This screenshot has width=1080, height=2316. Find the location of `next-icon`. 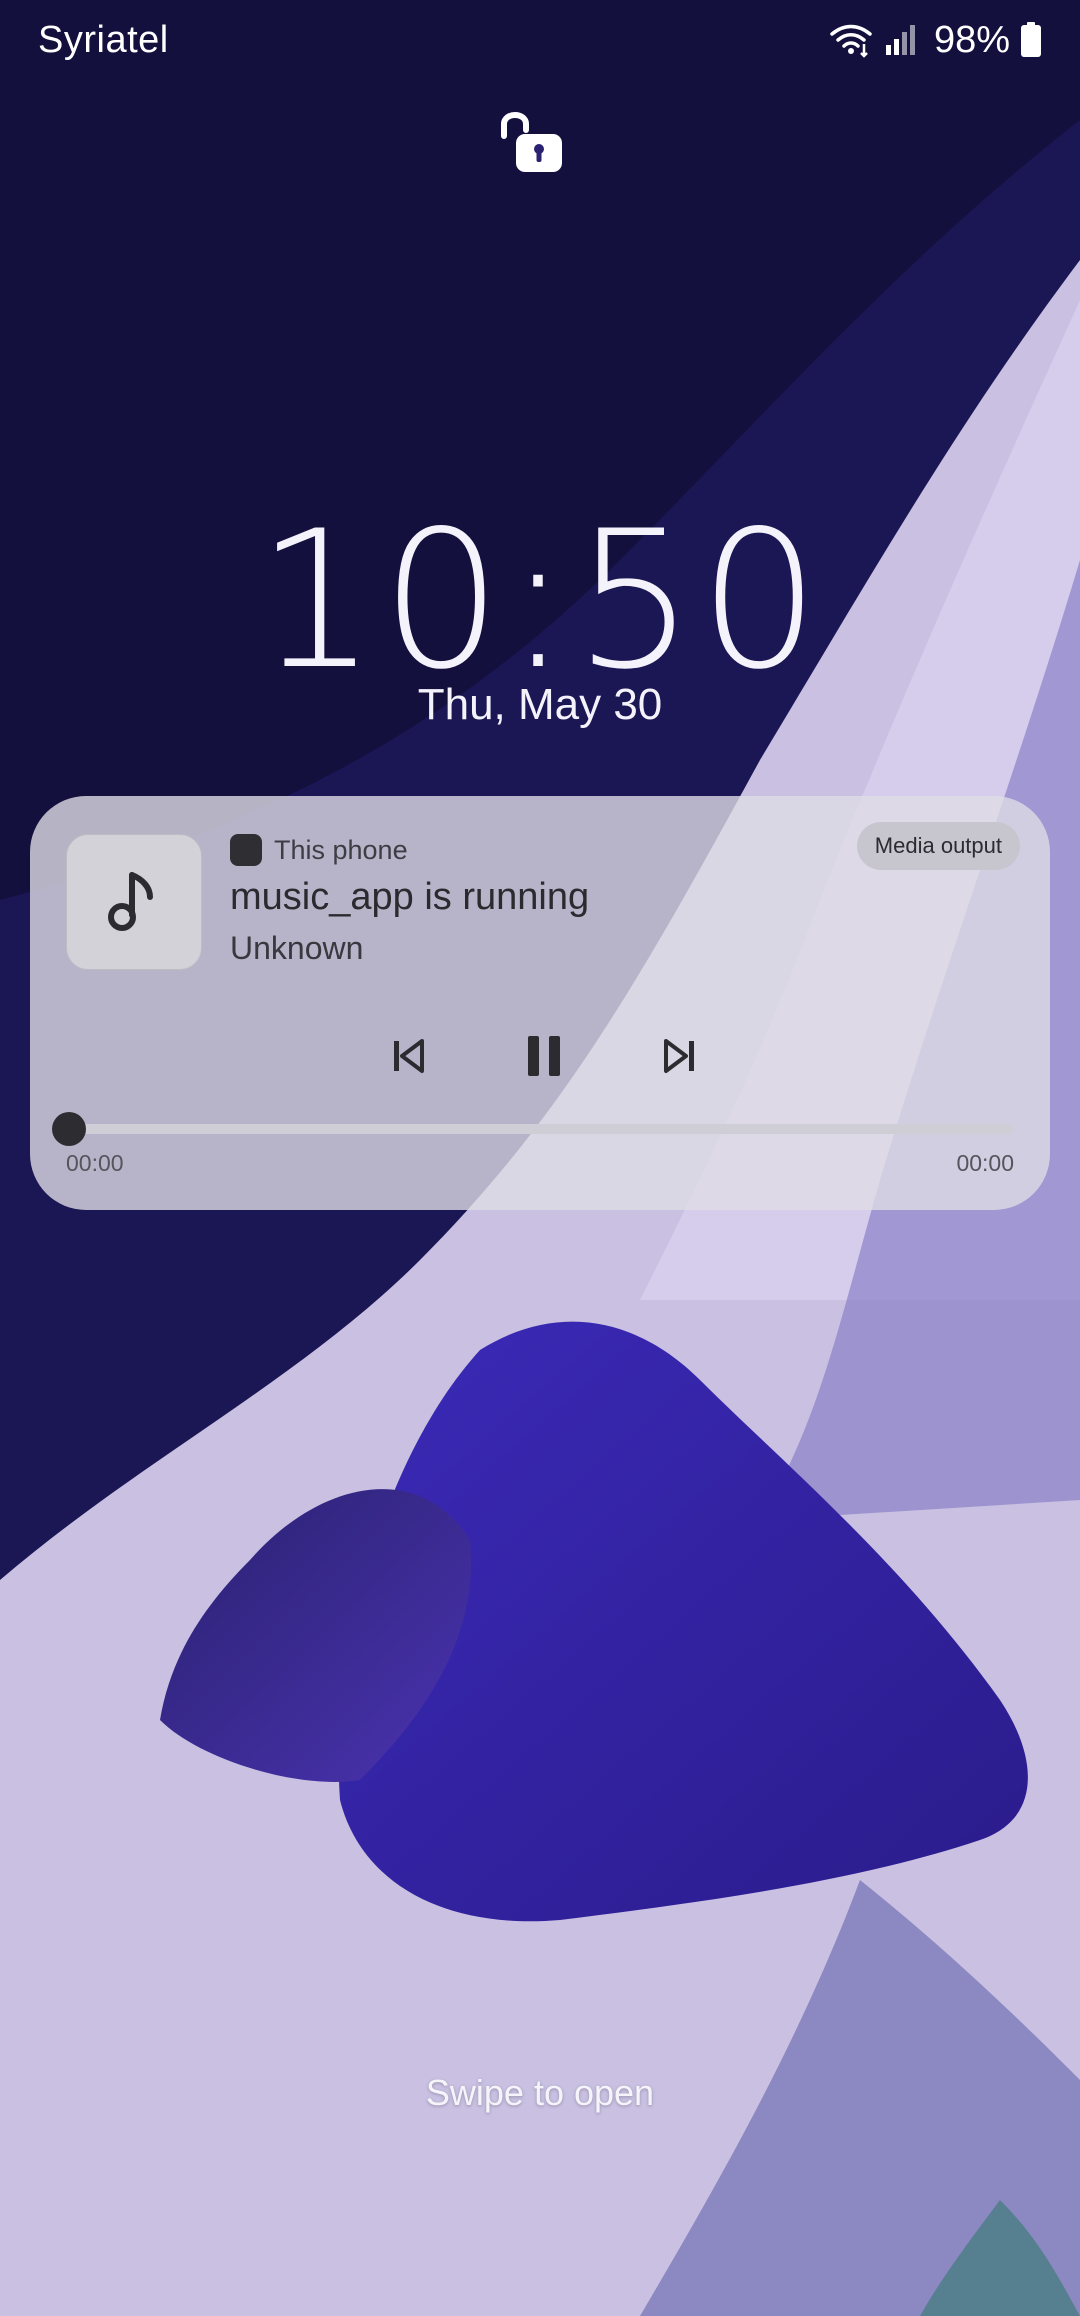

next-icon is located at coordinates (679, 1056).